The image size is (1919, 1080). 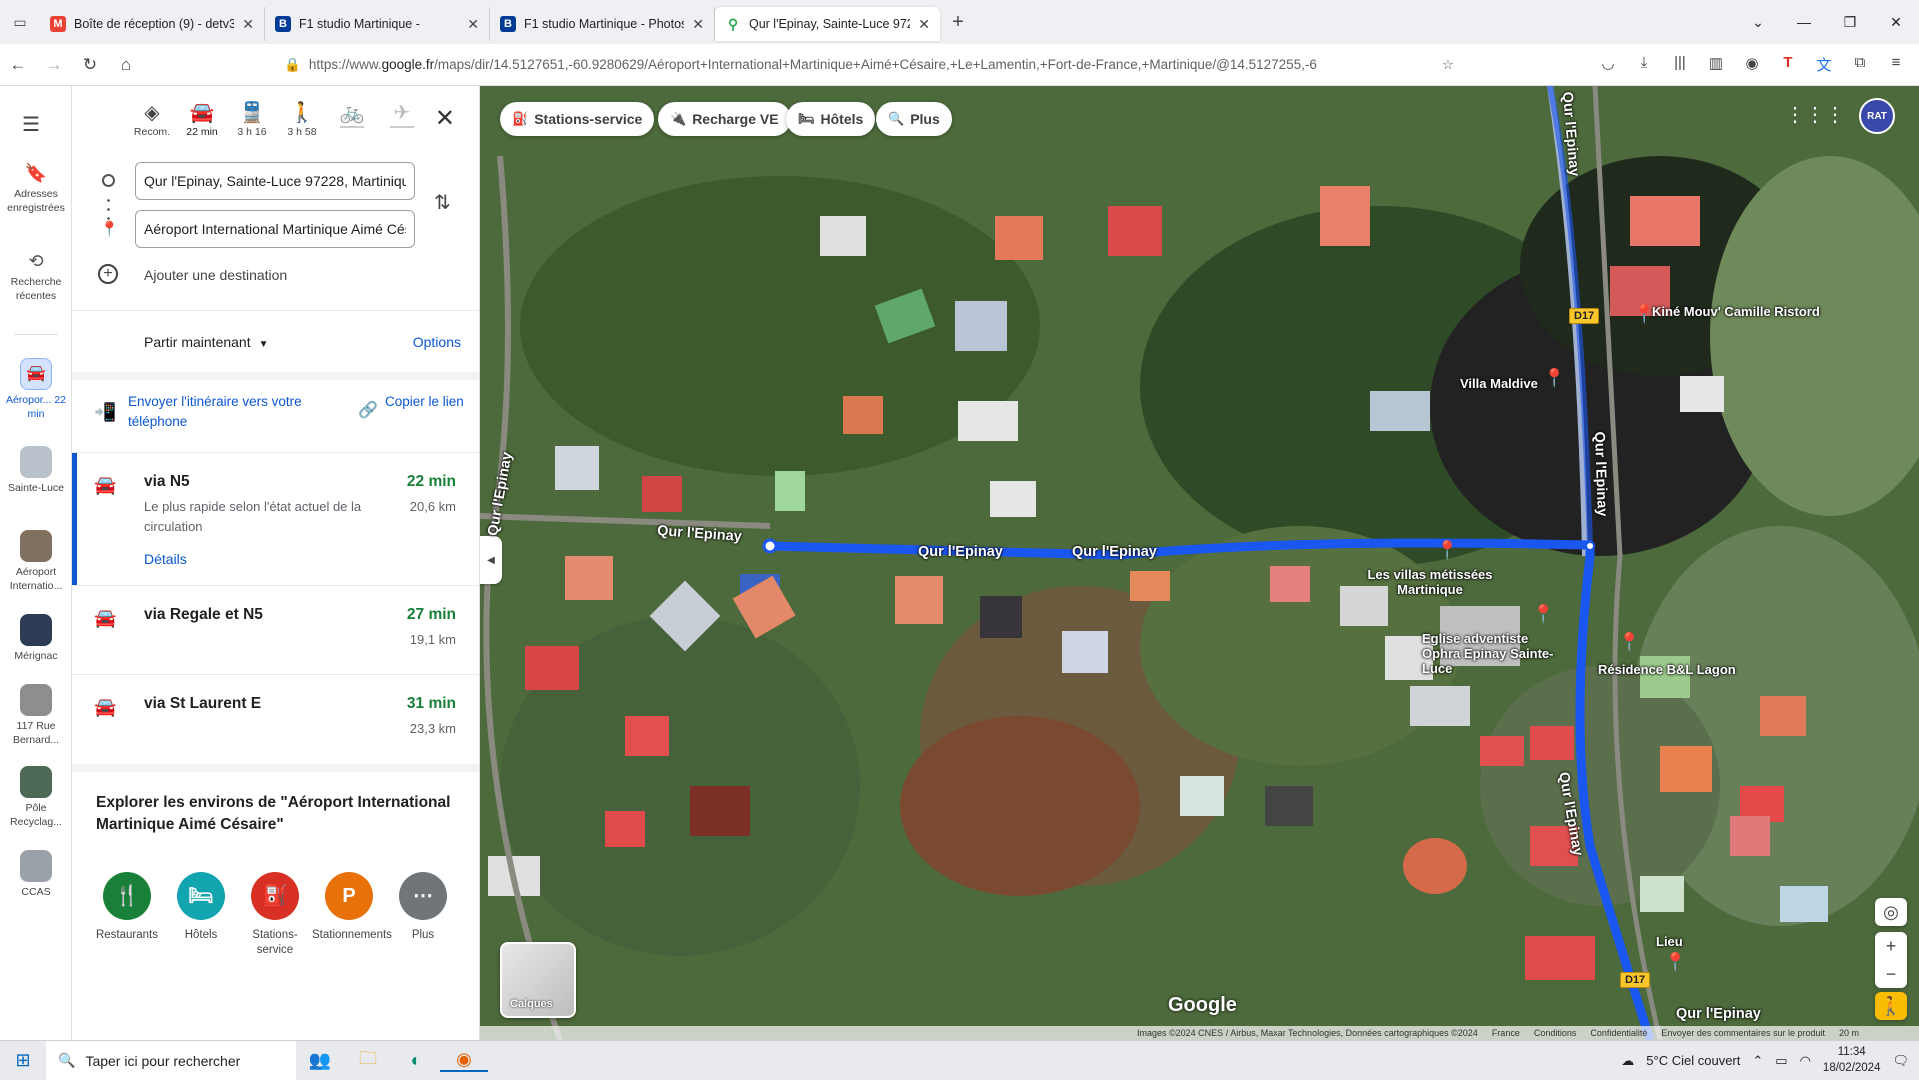 What do you see at coordinates (36, 189) in the screenshot?
I see `rail-saved: 🔖 Adresses enregistrées` at bounding box center [36, 189].